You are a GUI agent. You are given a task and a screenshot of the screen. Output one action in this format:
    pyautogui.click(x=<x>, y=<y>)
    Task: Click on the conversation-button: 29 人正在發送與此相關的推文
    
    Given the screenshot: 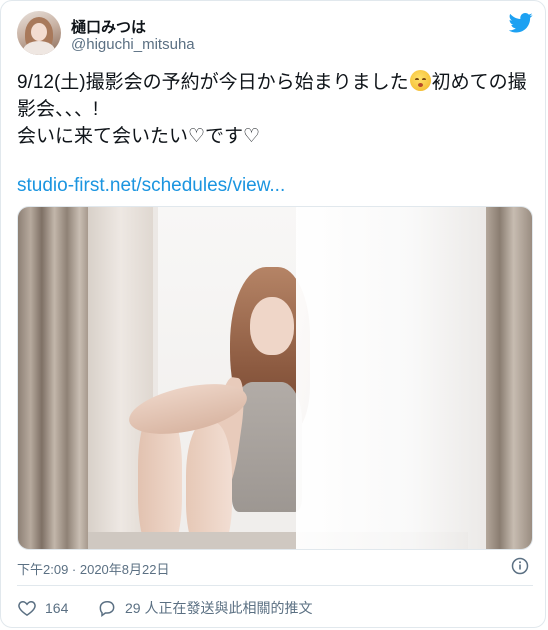 What is the action you would take?
    pyautogui.click(x=204, y=608)
    